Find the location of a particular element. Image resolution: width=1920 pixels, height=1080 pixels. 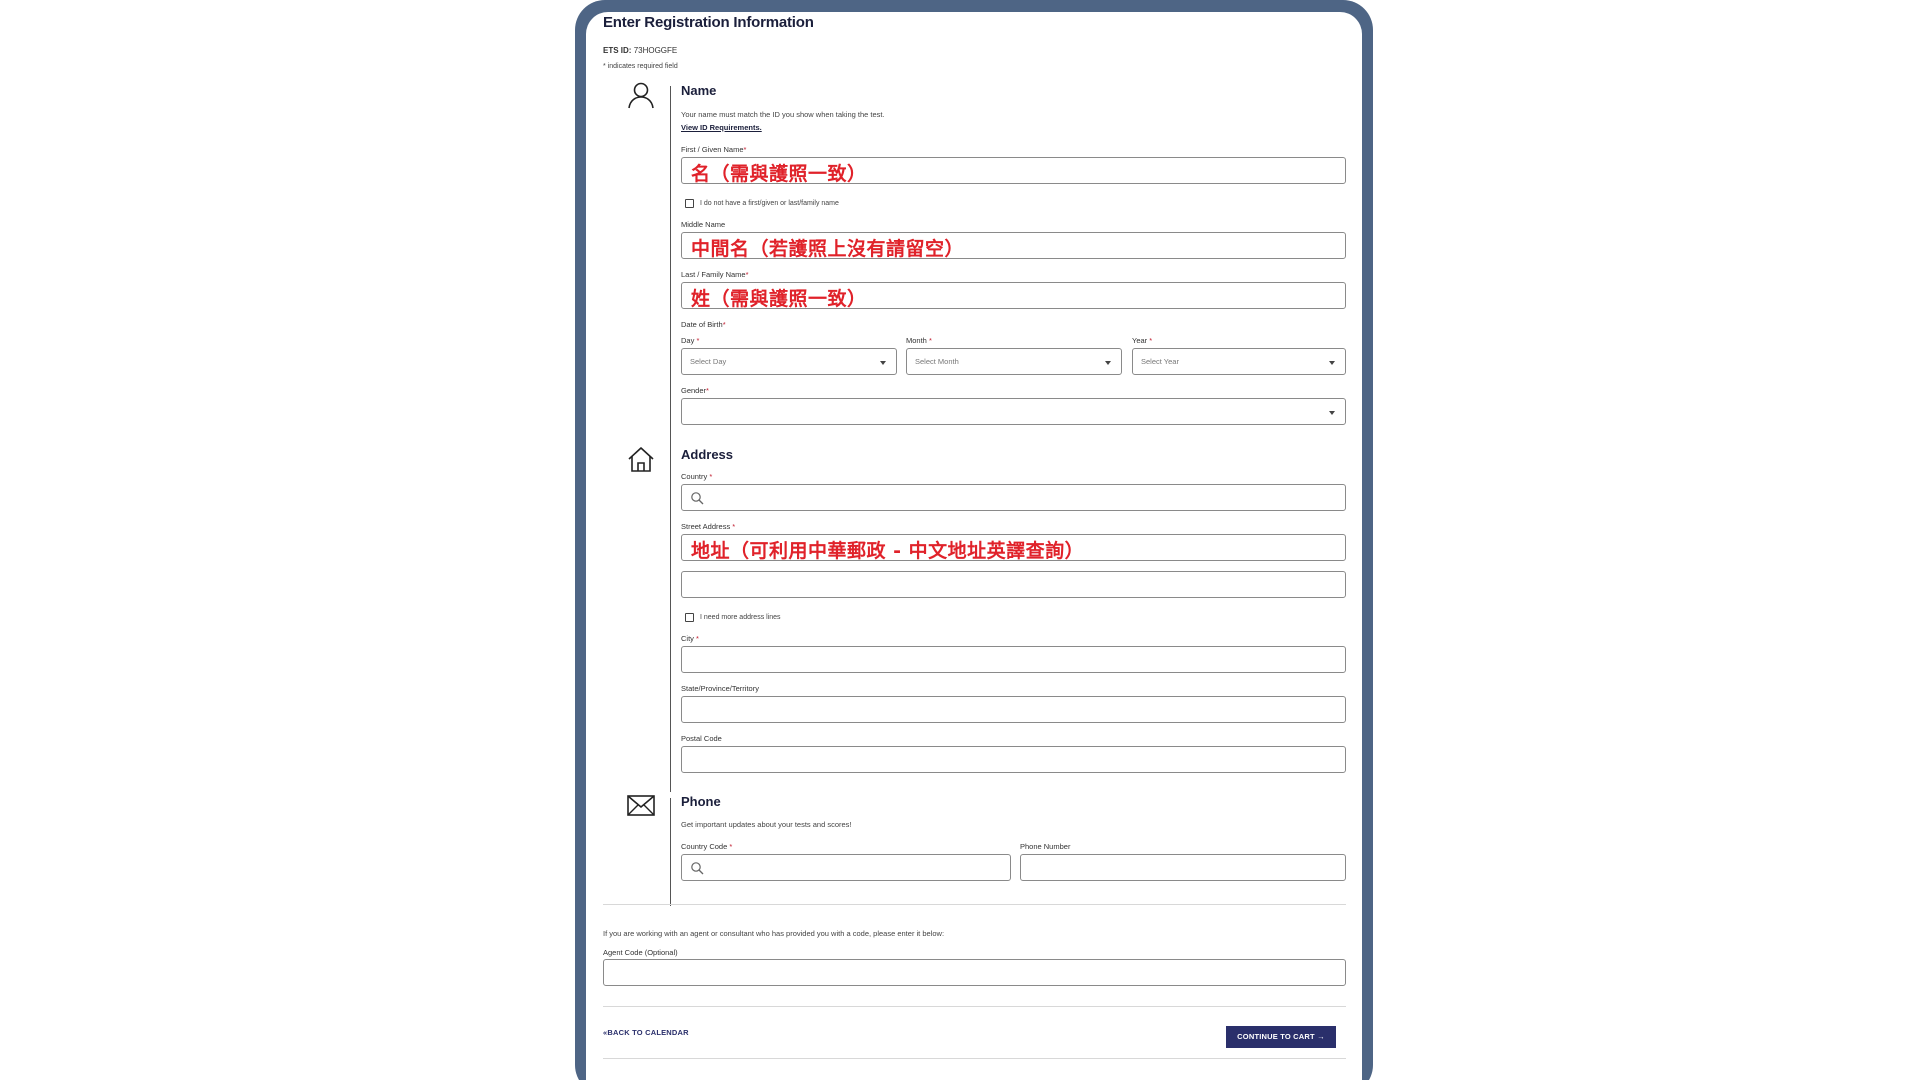

country-search-input is located at coordinates (1013, 497).